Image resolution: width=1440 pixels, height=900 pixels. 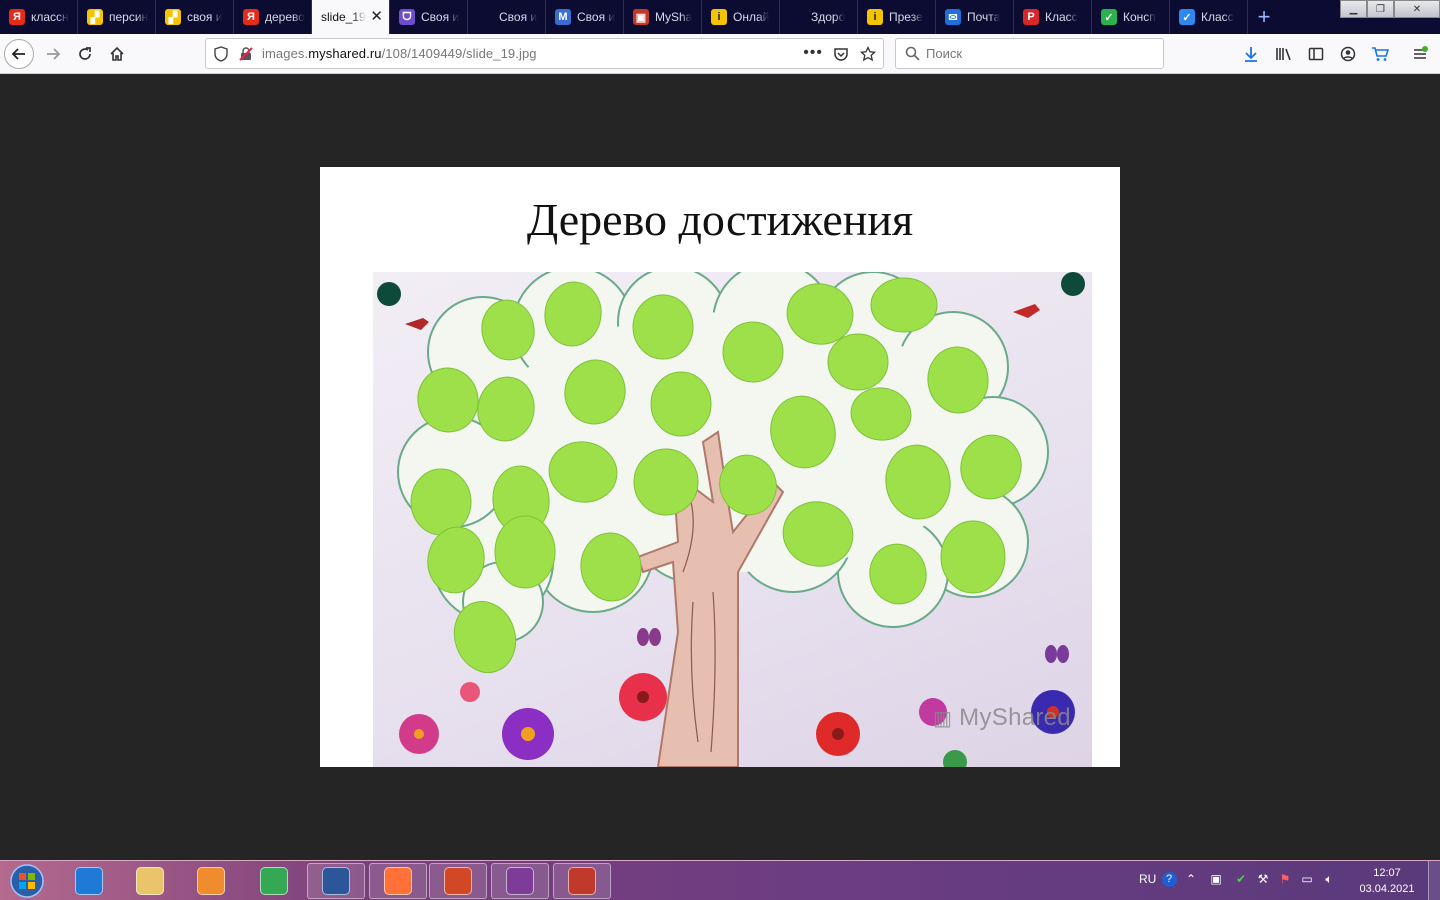 I want to click on browser-tab: M Своя и, so click(x=585, y=17).